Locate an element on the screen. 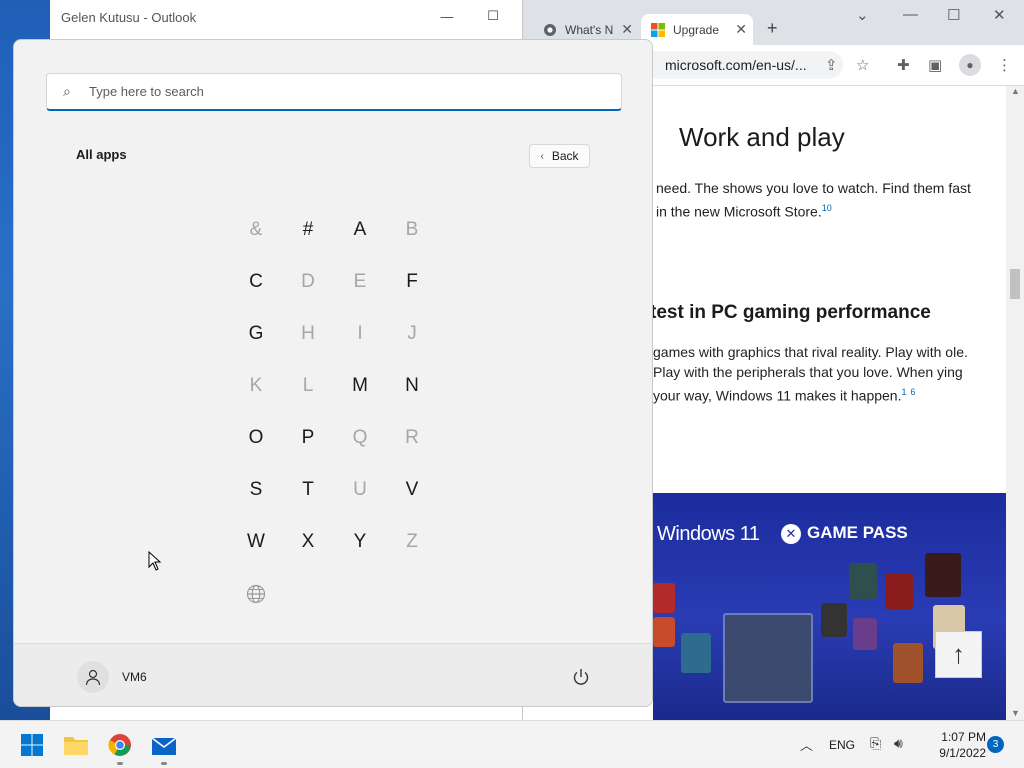  letter-jump-7: F is located at coordinates (412, 282).